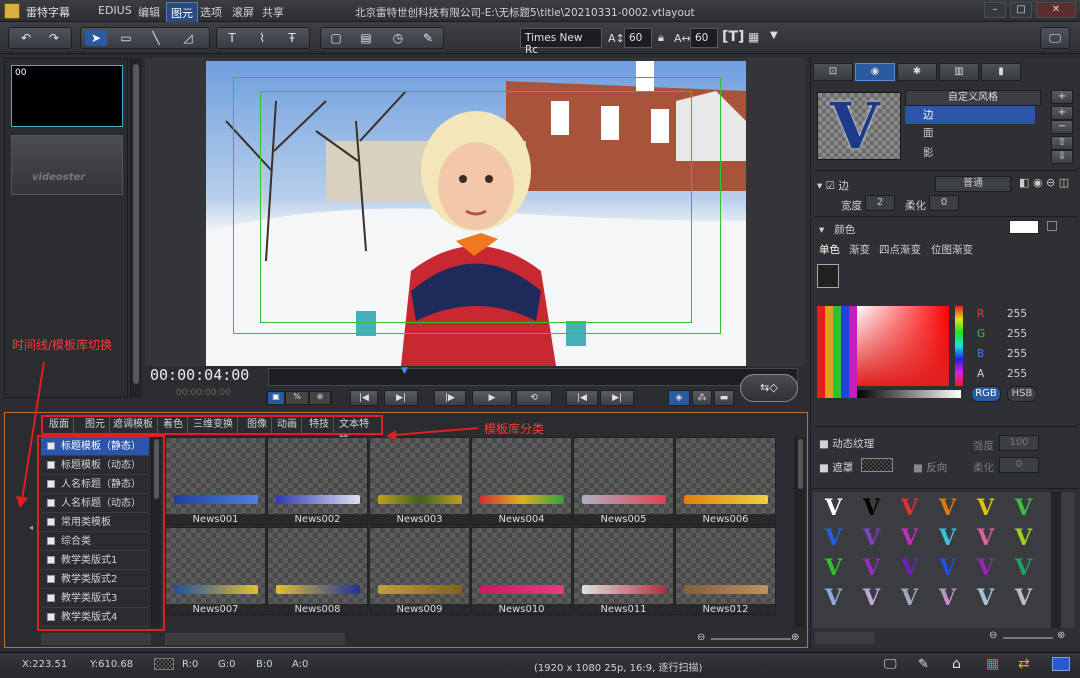 The width and height of the screenshot is (1080, 678). What do you see at coordinates (215, 571) in the screenshot?
I see `template-cell: News007` at bounding box center [215, 571].